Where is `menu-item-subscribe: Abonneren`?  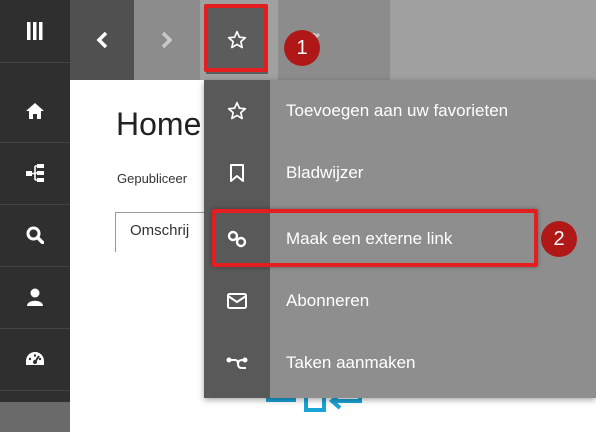 menu-item-subscribe: Abonneren is located at coordinates (400, 301).